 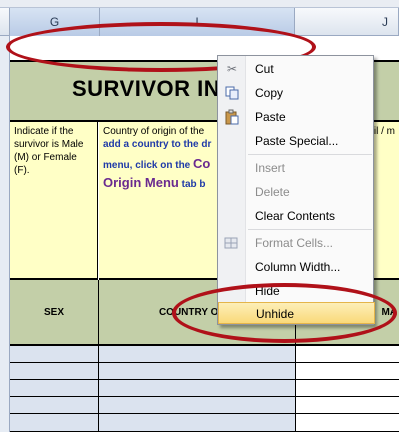 What do you see at coordinates (54, 313) in the screenshot?
I see `header-sex: SEX` at bounding box center [54, 313].